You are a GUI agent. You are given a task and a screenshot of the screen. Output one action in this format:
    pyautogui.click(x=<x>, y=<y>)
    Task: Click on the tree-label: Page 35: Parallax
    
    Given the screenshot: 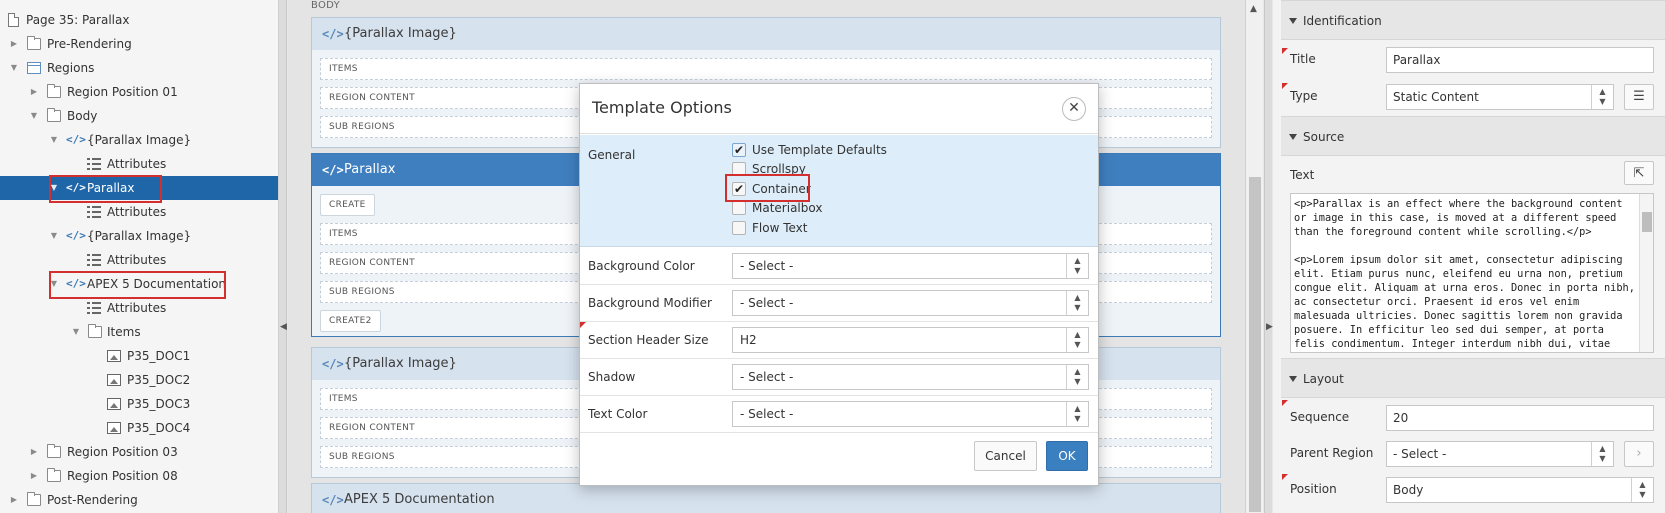 What is the action you would take?
    pyautogui.click(x=78, y=20)
    